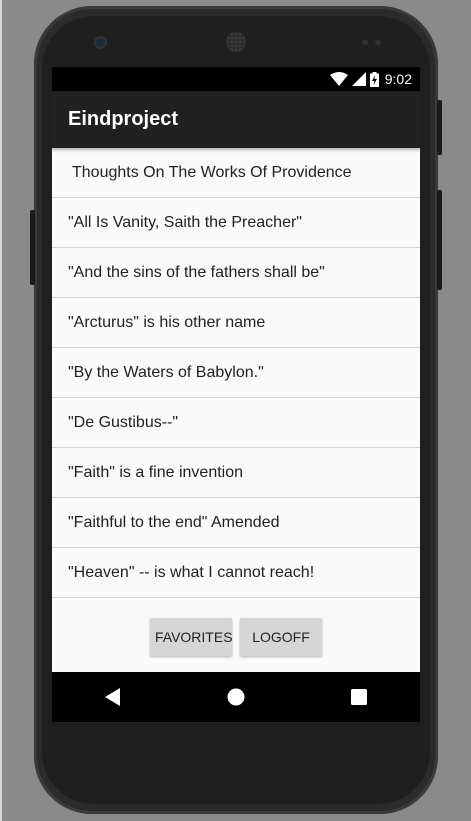  I want to click on status-time: 9:02, so click(398, 79).